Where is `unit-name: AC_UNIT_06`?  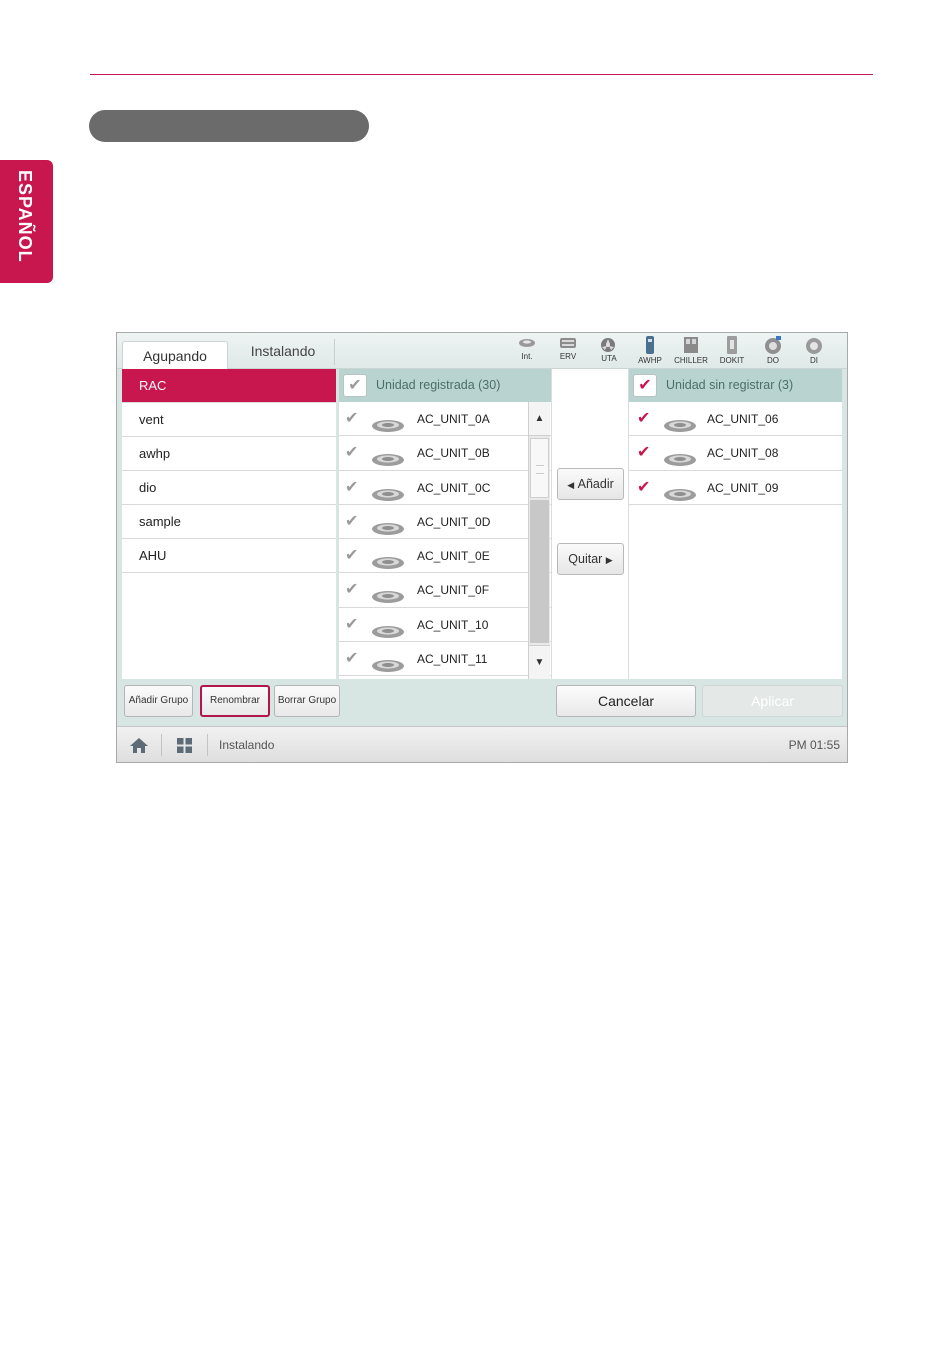 unit-name: AC_UNIT_06 is located at coordinates (743, 419).